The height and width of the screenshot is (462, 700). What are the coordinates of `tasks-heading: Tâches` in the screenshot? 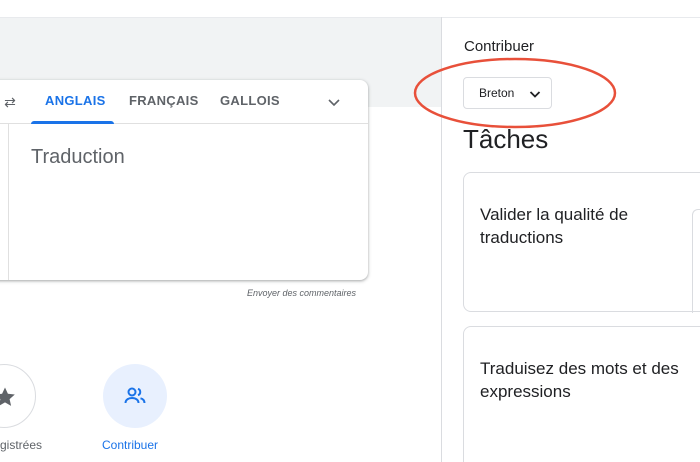 It's located at (506, 139).